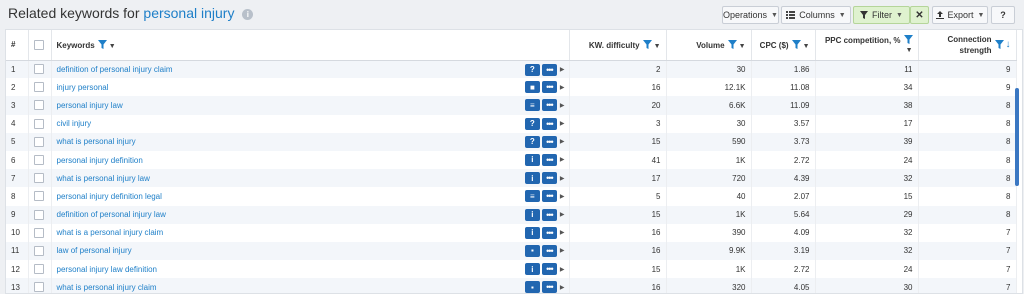  Describe the element at coordinates (100, 160) in the screenshot. I see `keyword-link: personal injury definition` at that location.